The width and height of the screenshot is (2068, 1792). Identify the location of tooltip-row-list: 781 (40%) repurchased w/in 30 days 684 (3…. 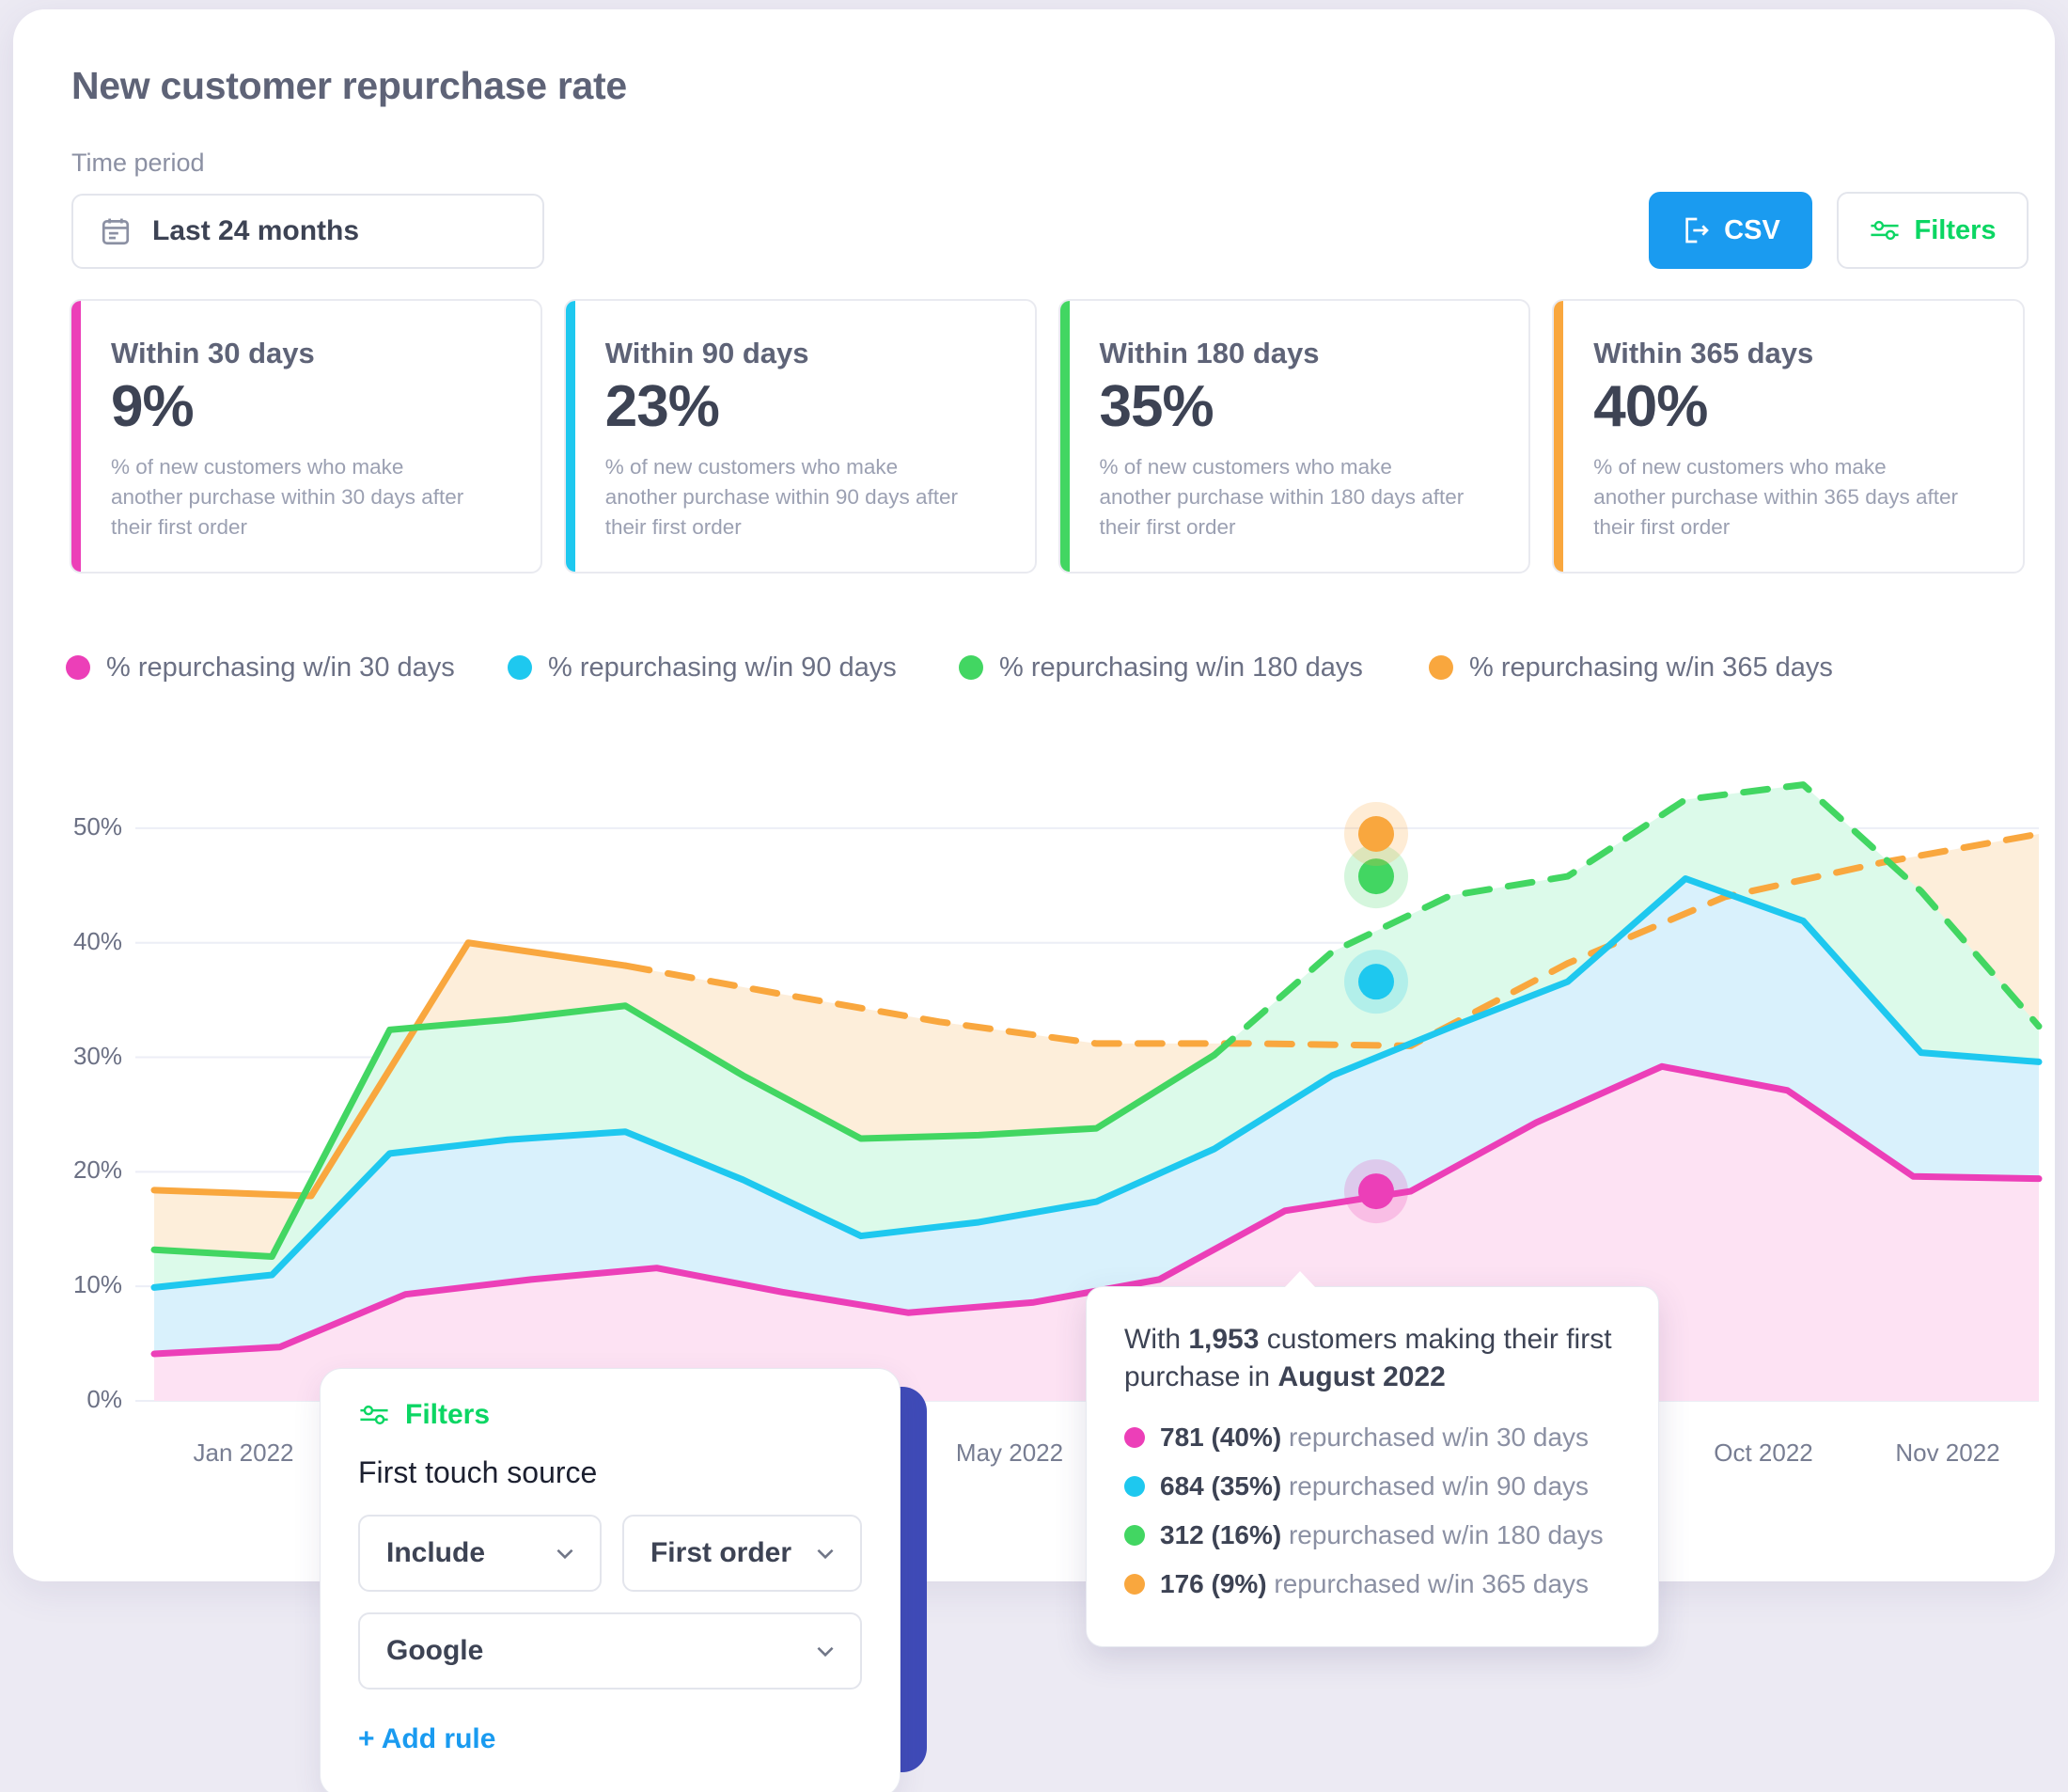
(1372, 1511).